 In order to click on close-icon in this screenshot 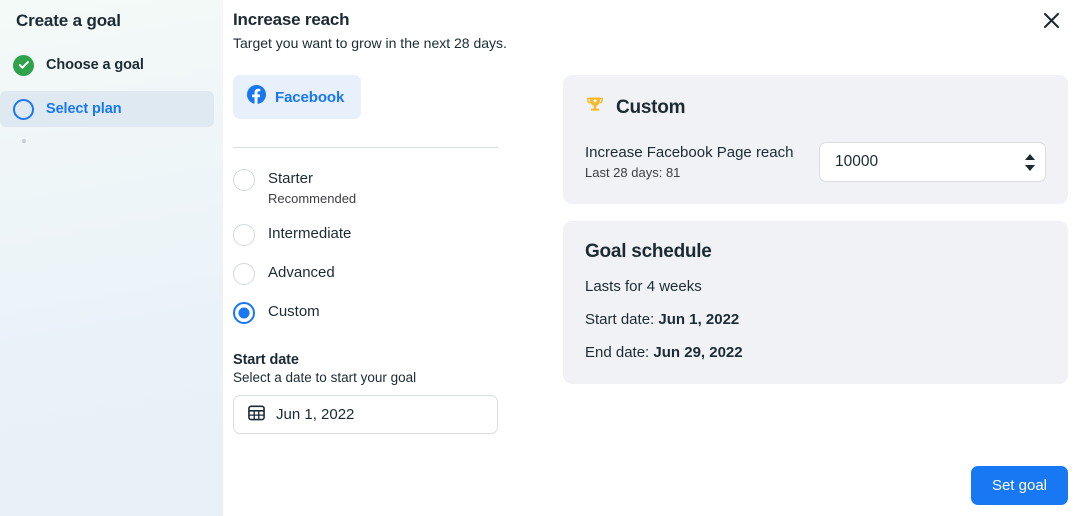, I will do `click(1051, 22)`.